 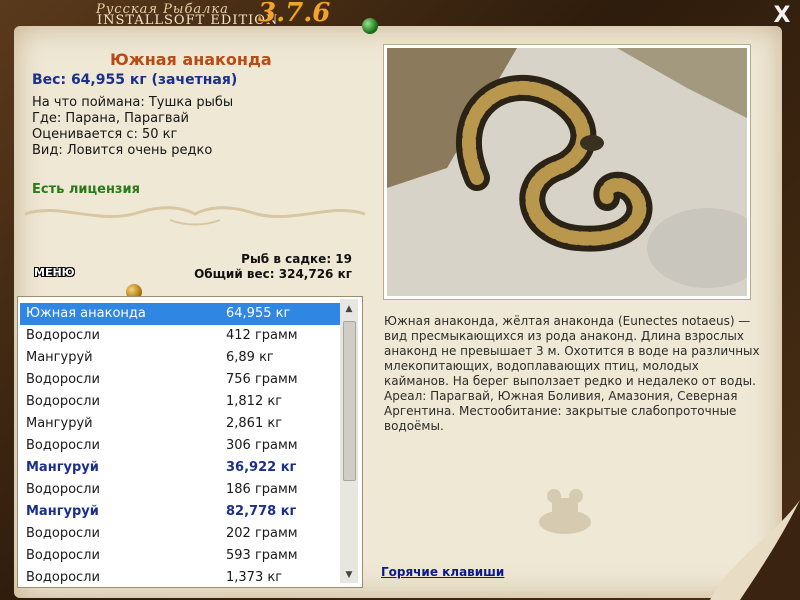 What do you see at coordinates (294, 14) in the screenshot?
I see `game-version: 3.7.6` at bounding box center [294, 14].